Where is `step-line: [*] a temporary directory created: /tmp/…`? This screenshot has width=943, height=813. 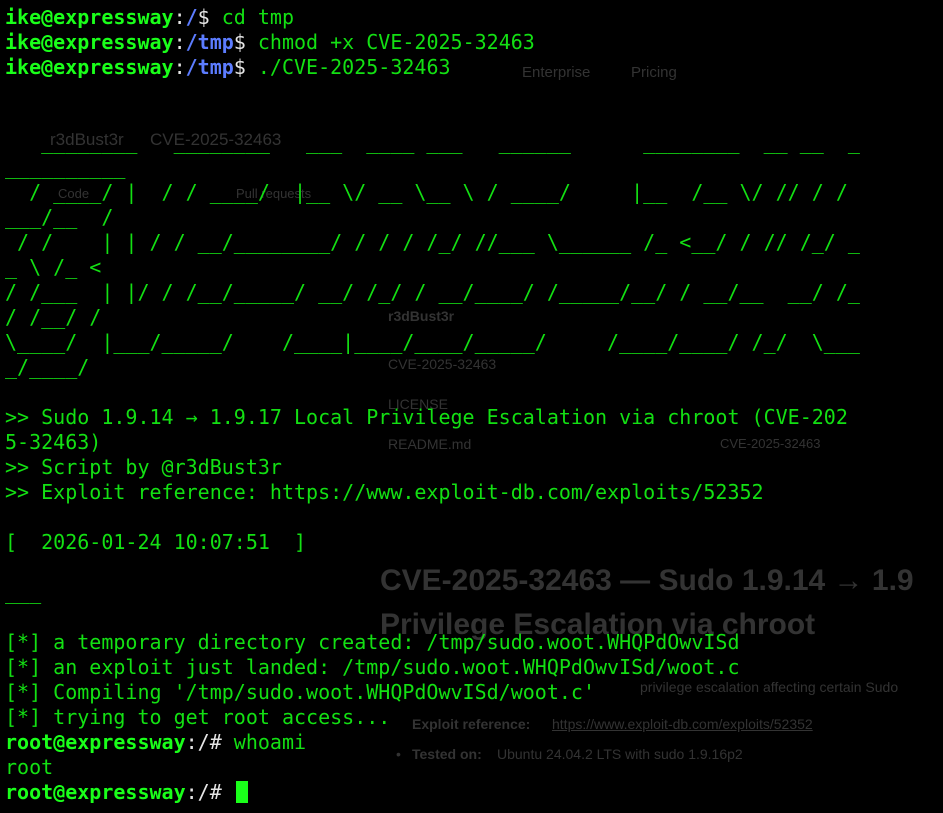
step-line: [*] a temporary directory created: /tmp/… is located at coordinates (372, 642).